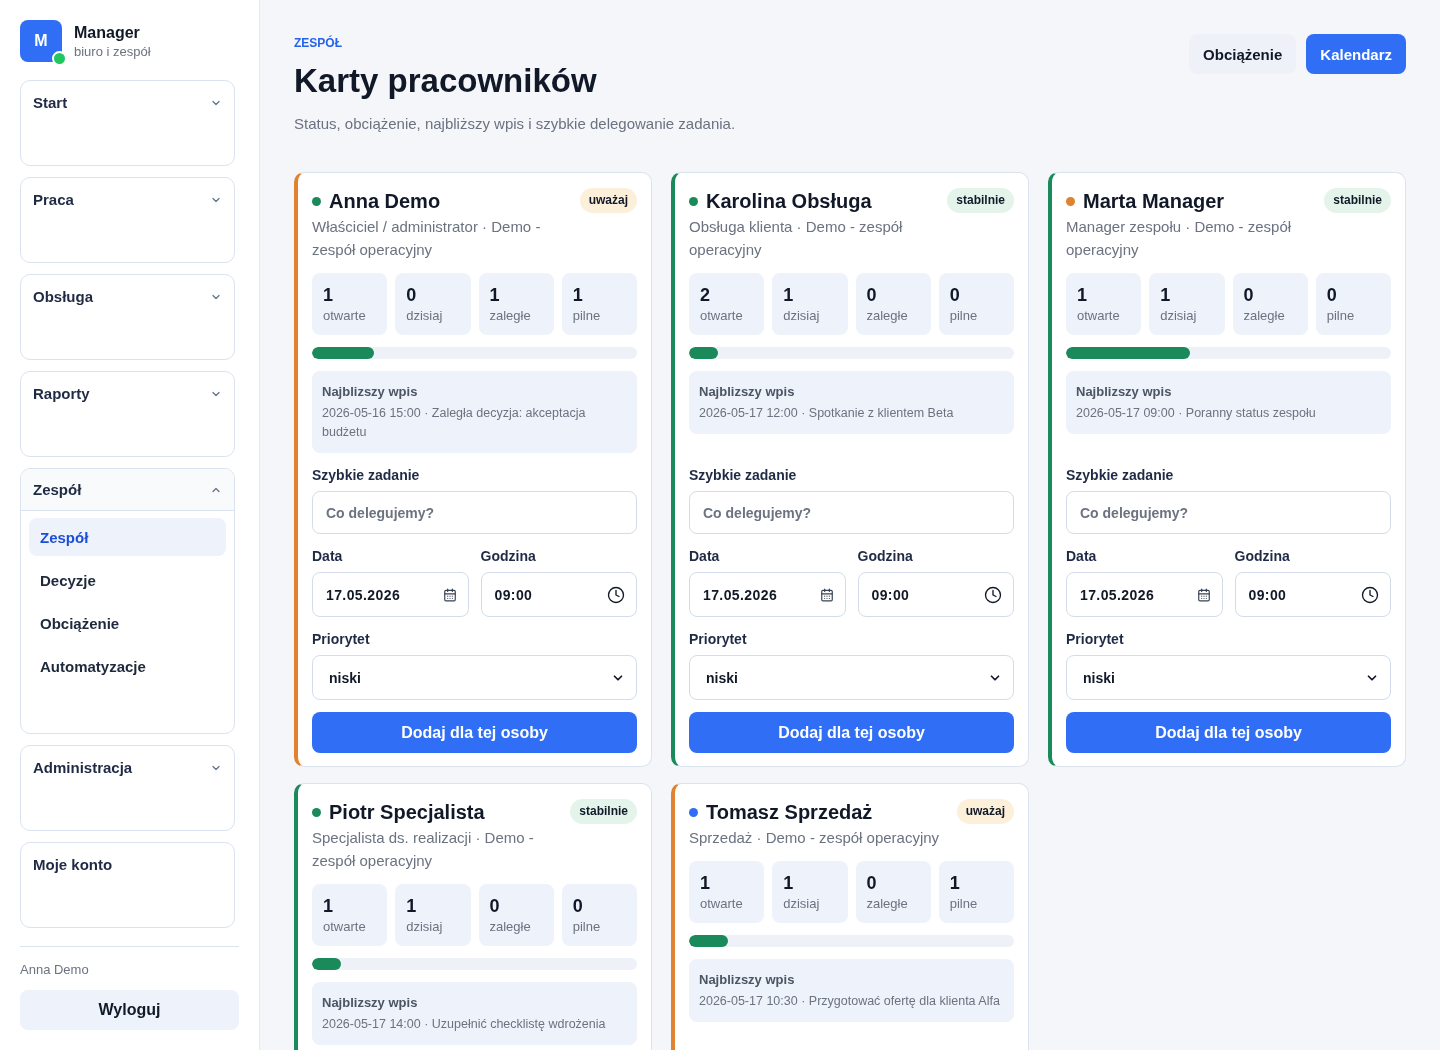 The image size is (1440, 1050). What do you see at coordinates (127, 666) in the screenshot?
I see `nav-item: Automatyzacje` at bounding box center [127, 666].